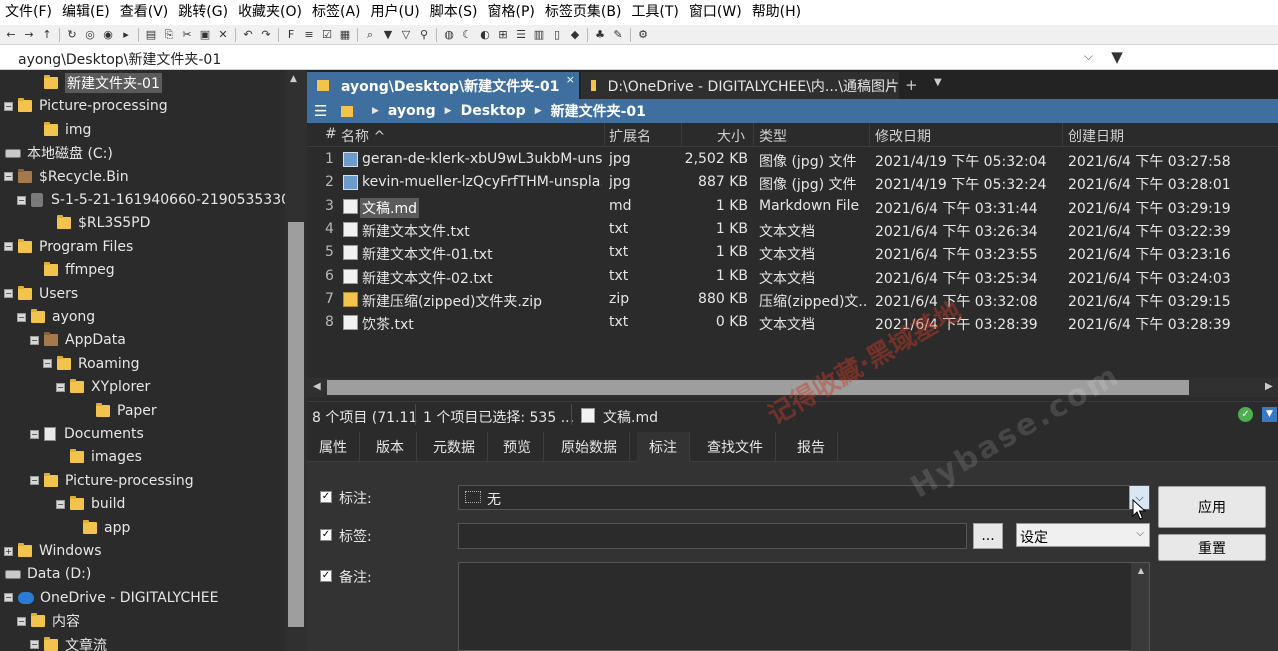 This screenshot has width=1278, height=651. What do you see at coordinates (309, 35) in the screenshot?
I see `list-icon: ≡` at bounding box center [309, 35].